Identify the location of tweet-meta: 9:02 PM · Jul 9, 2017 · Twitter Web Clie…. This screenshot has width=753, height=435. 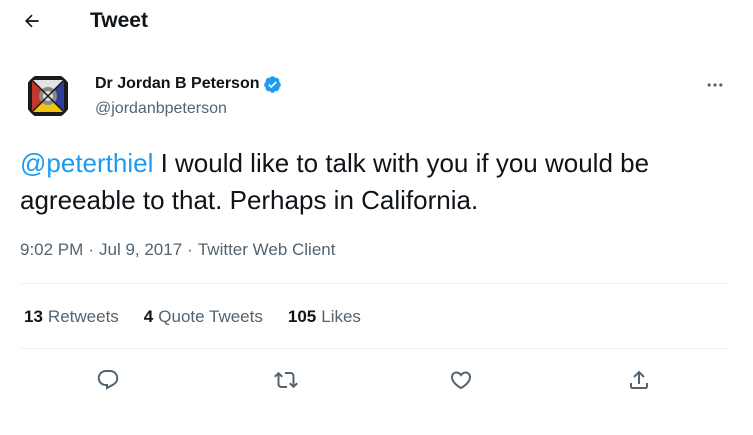
(177, 250).